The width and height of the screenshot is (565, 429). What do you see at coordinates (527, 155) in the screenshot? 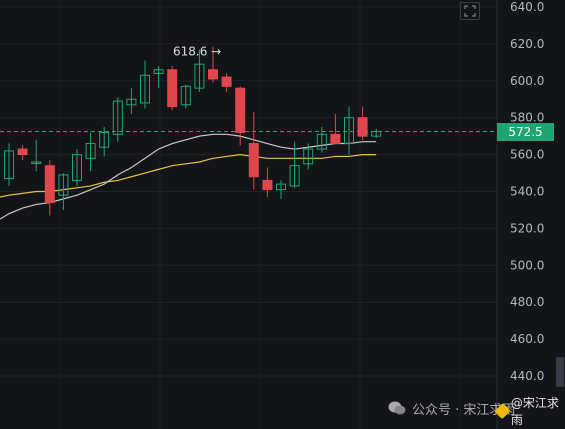
I see `y-tick-label: 560.0` at bounding box center [527, 155].